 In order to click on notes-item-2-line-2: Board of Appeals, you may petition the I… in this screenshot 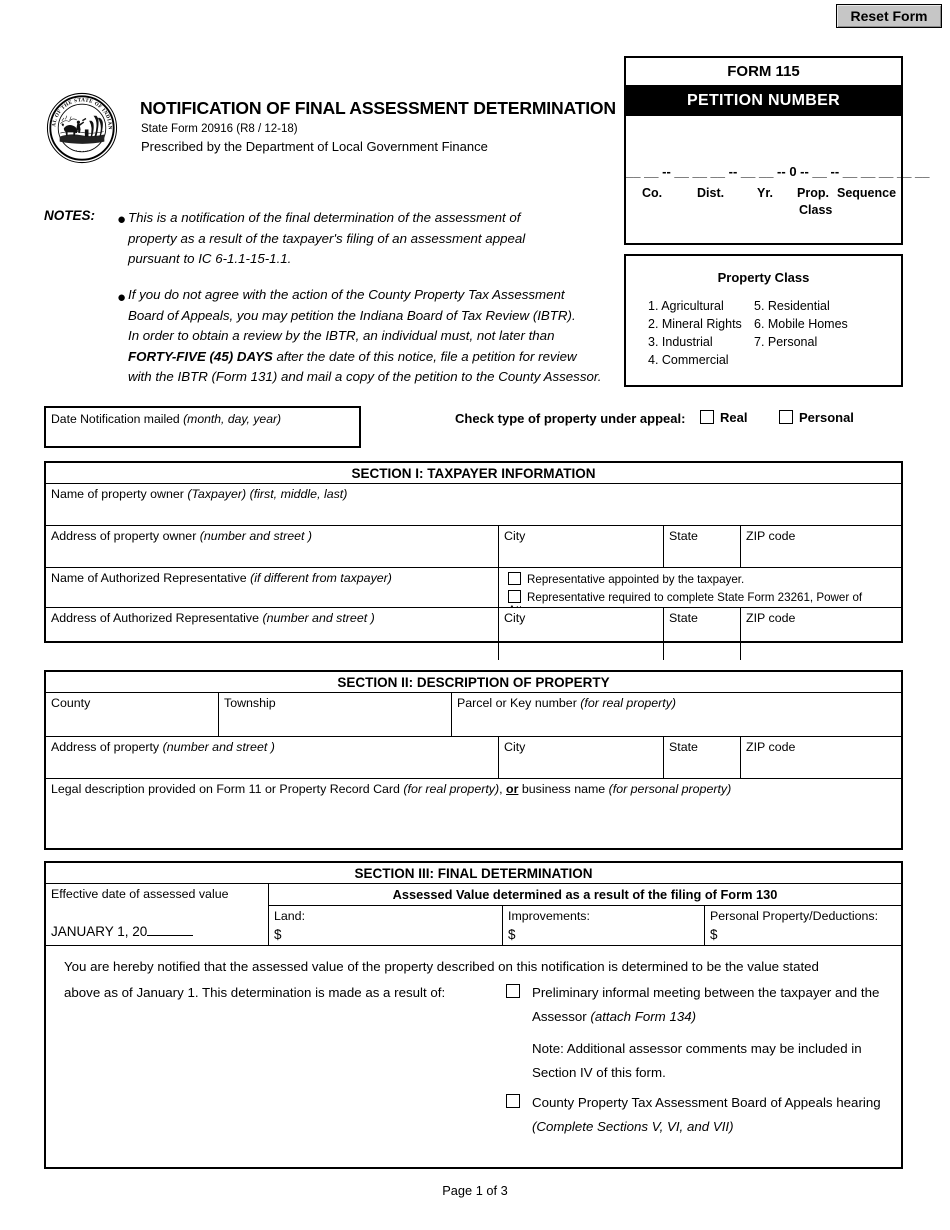, I will do `click(352, 315)`.